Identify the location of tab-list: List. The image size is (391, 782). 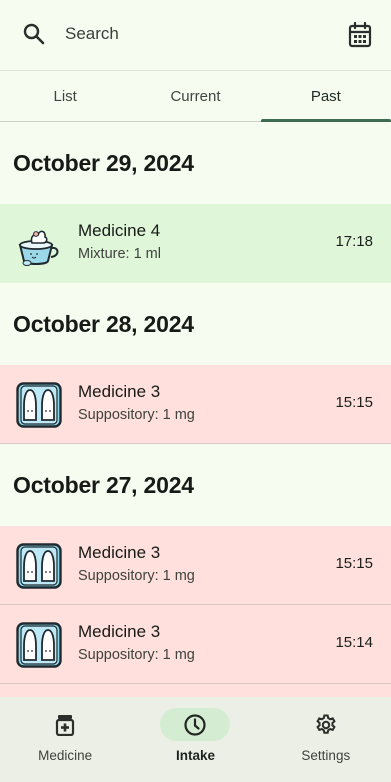
(65, 96).